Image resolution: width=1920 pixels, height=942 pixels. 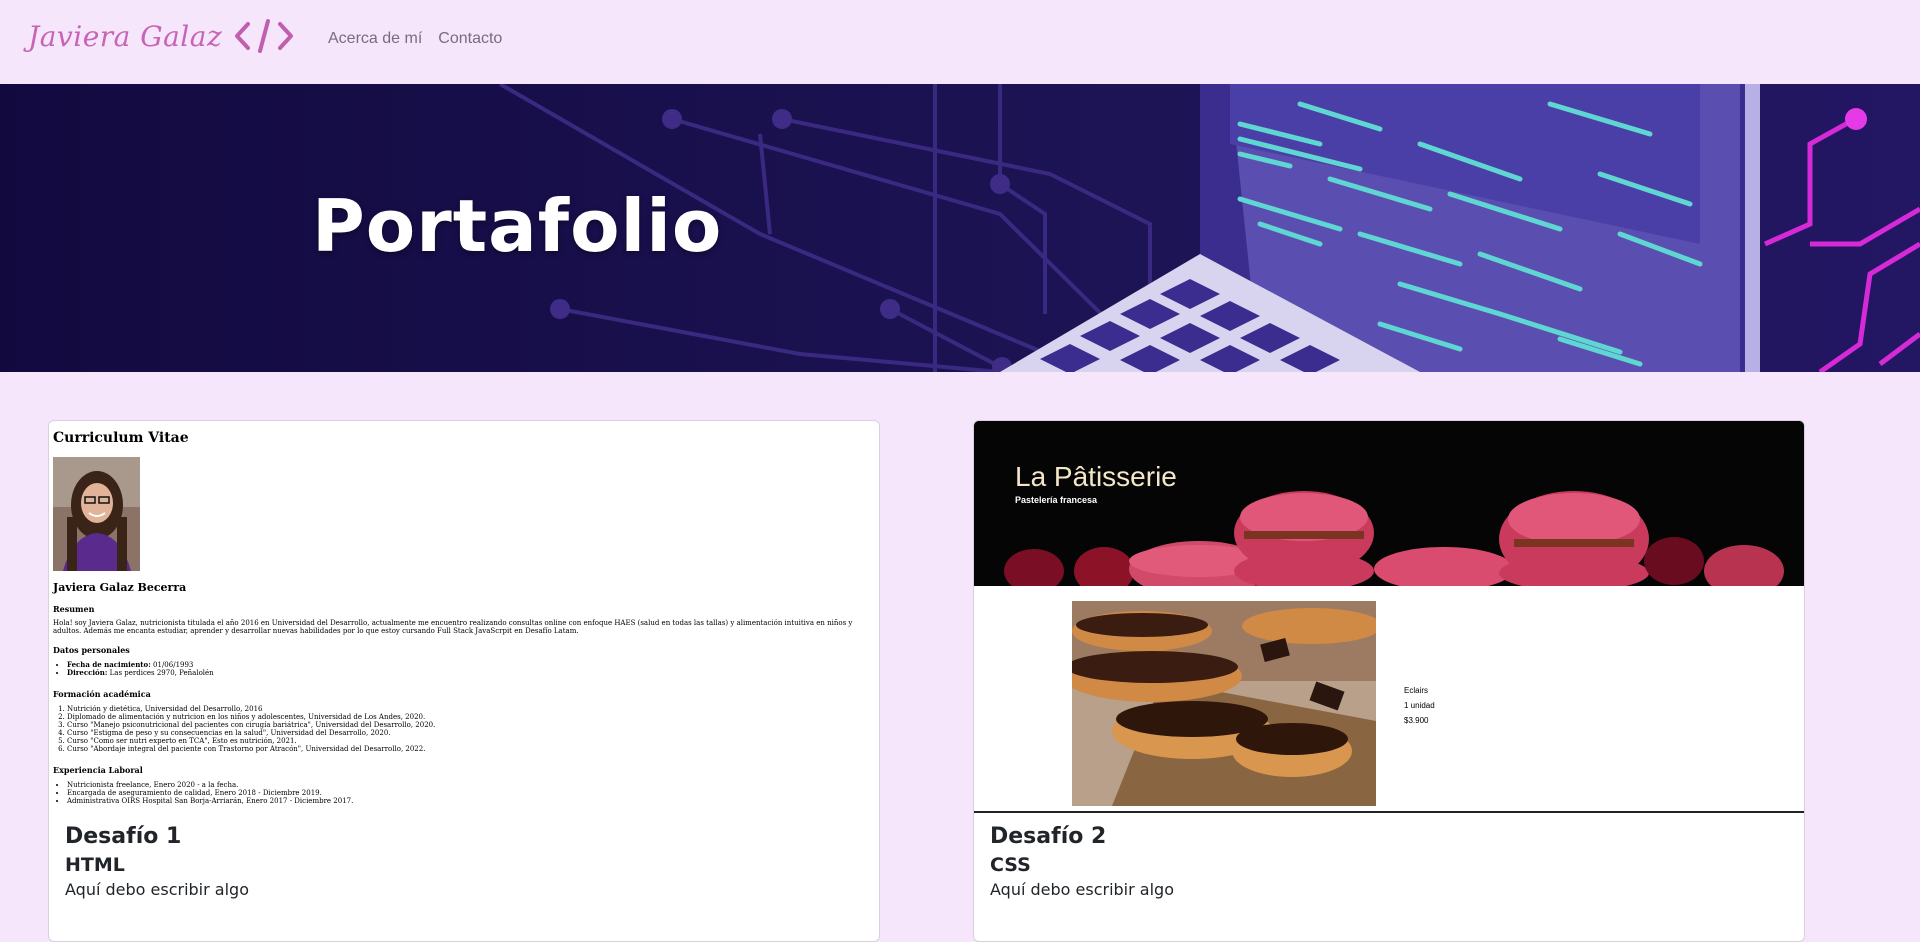 I want to click on brand-logo: Javiera Galaz, so click(x=161, y=36).